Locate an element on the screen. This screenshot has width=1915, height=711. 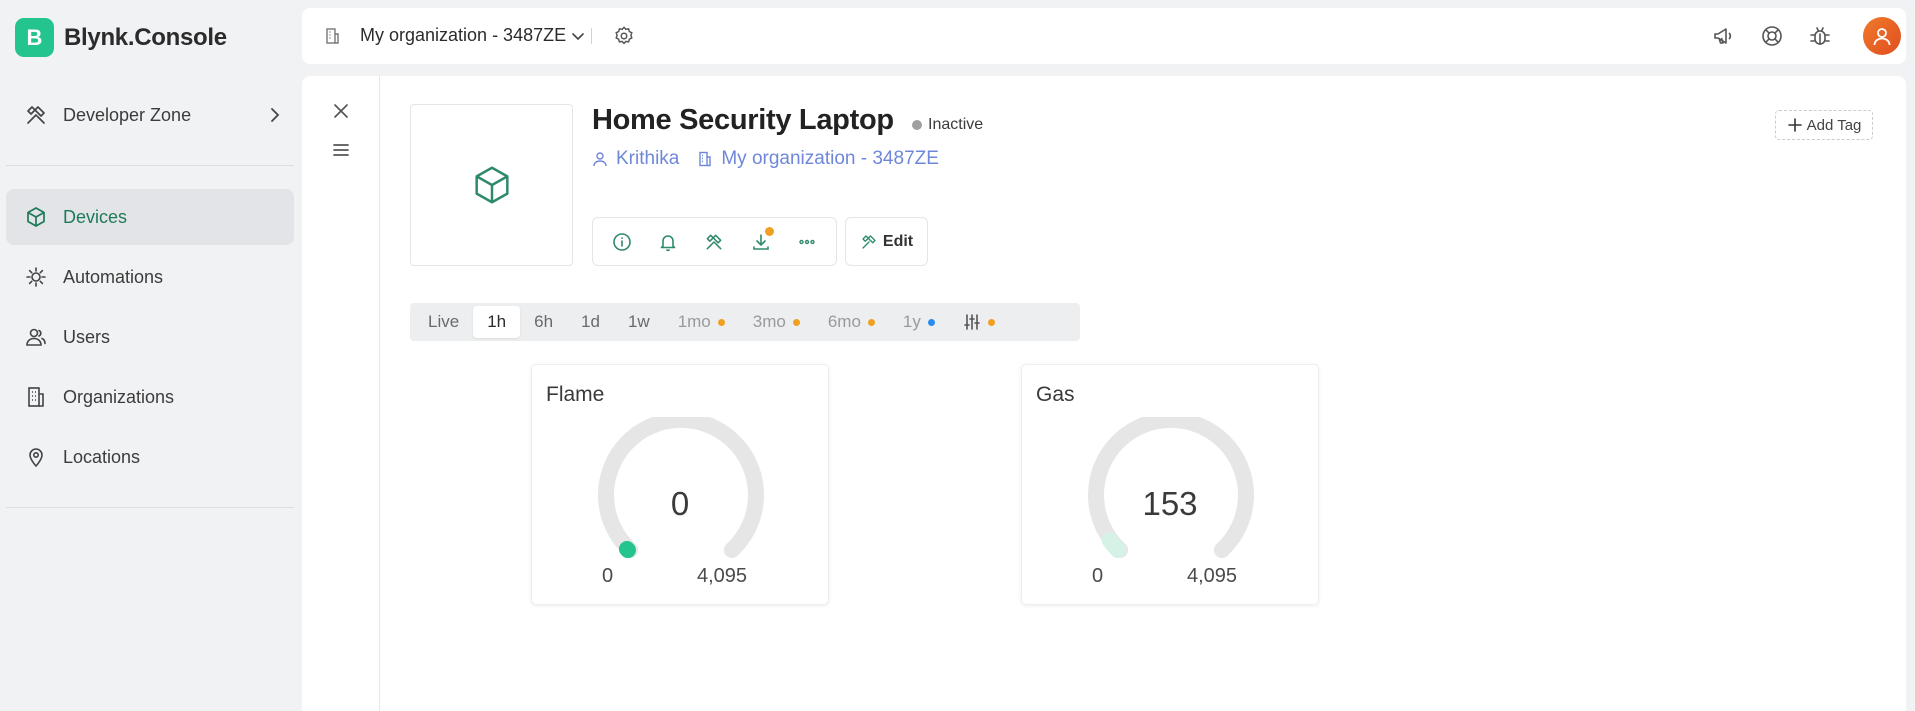
time-range-label: 1mo is located at coordinates (694, 321).